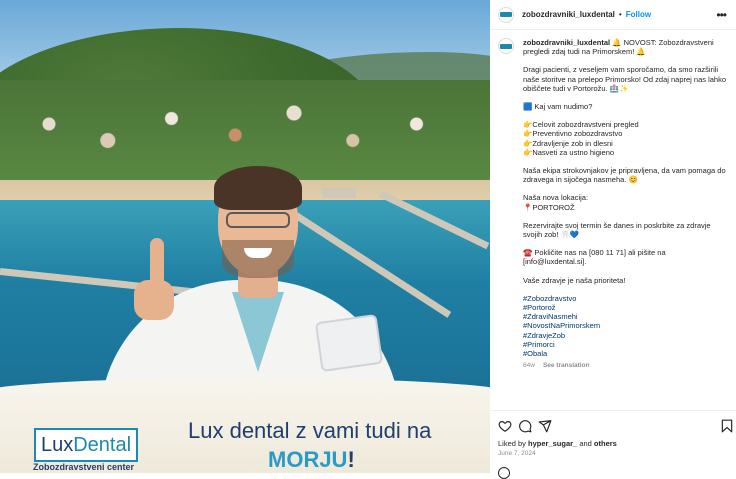  I want to click on bookmark-icon, so click(727, 426).